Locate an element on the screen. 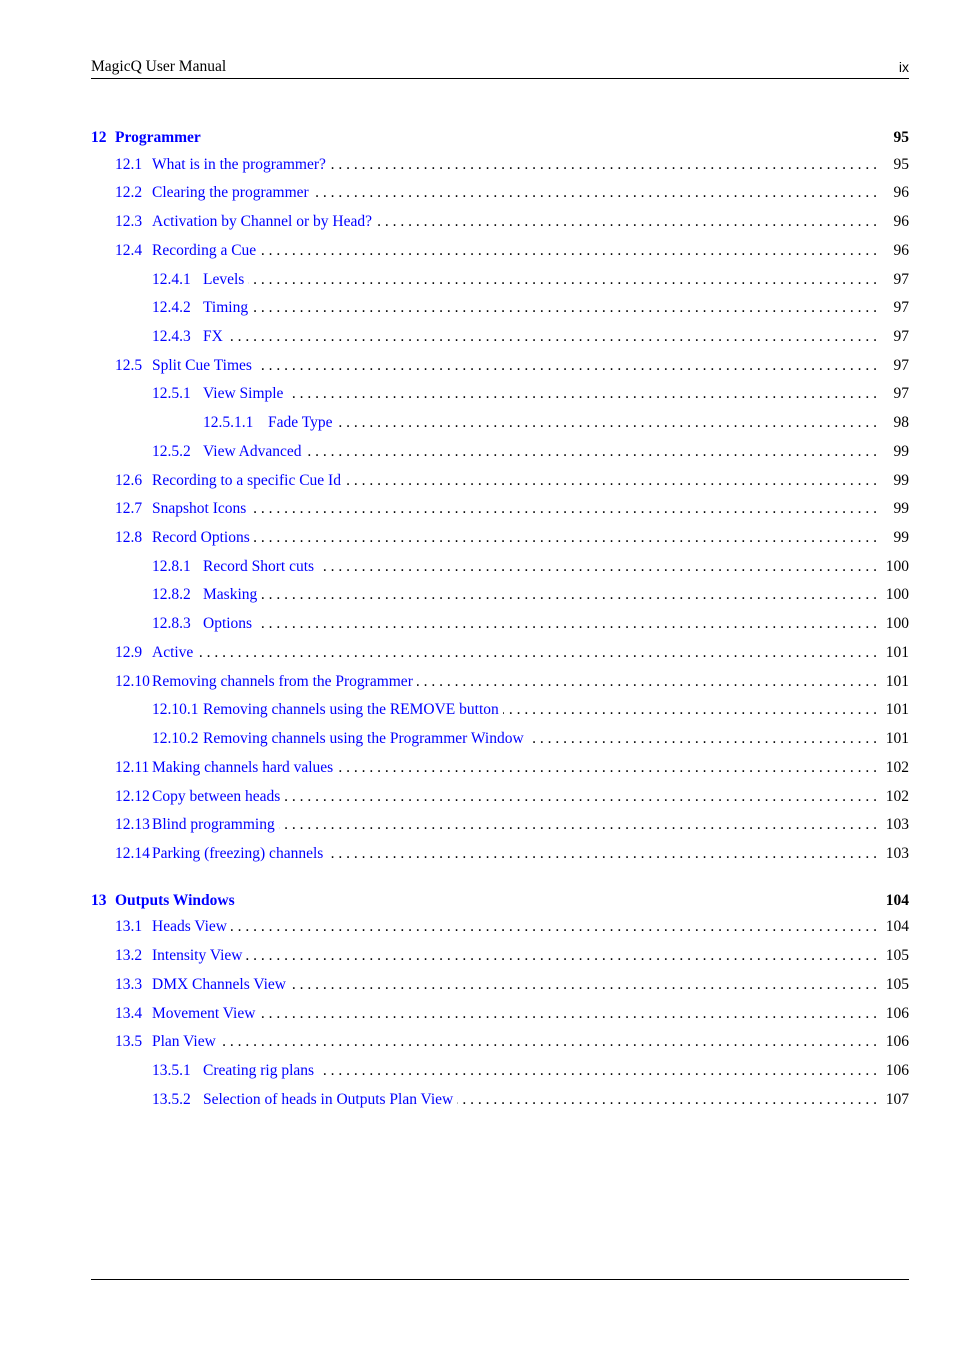 The image size is (954, 1350). section-title-link: Active is located at coordinates (174, 653).